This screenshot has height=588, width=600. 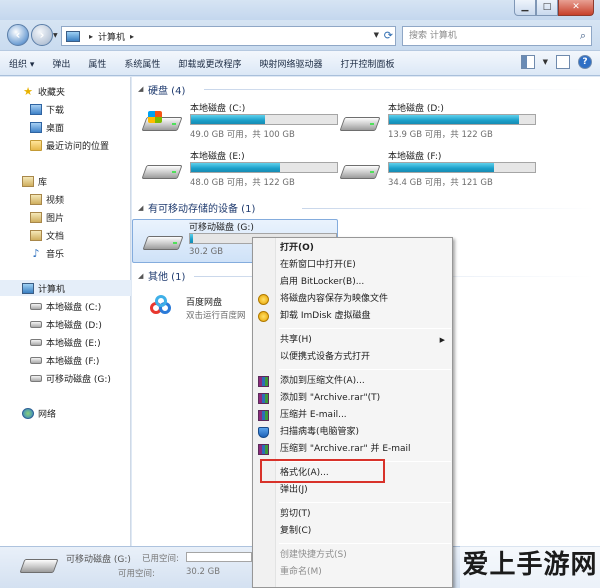 What do you see at coordinates (65, 342) in the screenshot?
I see `nav-drive-e: 本地磁盘 (E:)` at bounding box center [65, 342].